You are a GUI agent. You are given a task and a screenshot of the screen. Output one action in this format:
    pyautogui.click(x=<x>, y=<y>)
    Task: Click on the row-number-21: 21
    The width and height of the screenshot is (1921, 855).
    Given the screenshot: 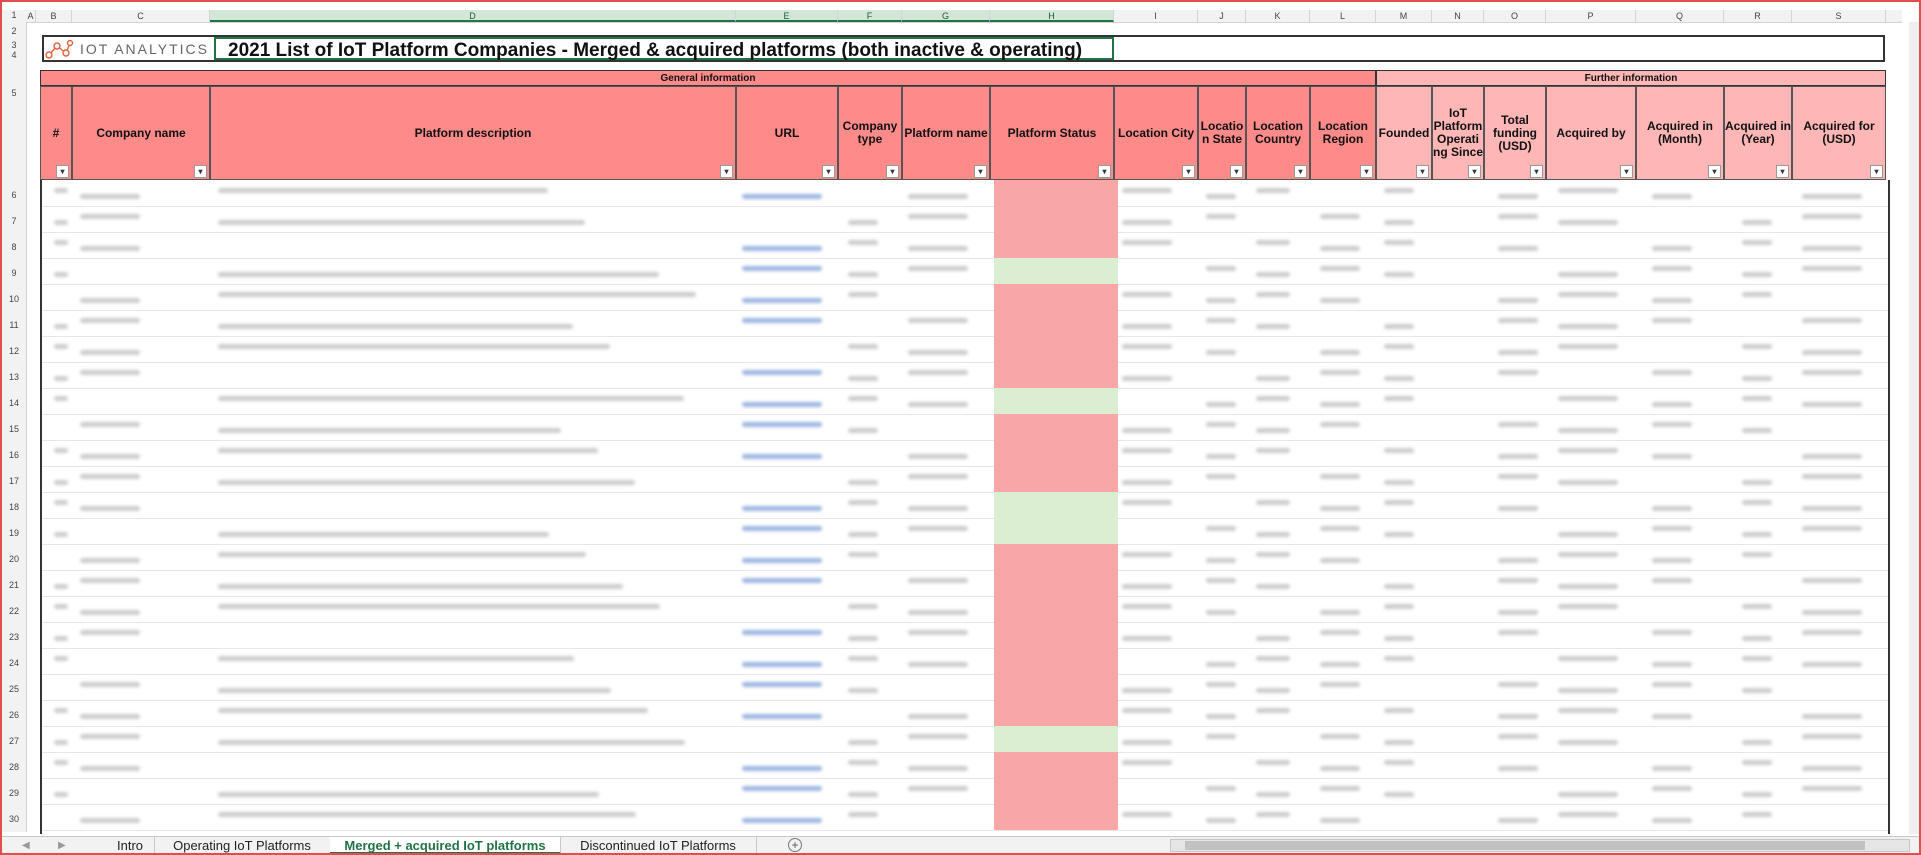 What is the action you would take?
    pyautogui.click(x=14, y=585)
    